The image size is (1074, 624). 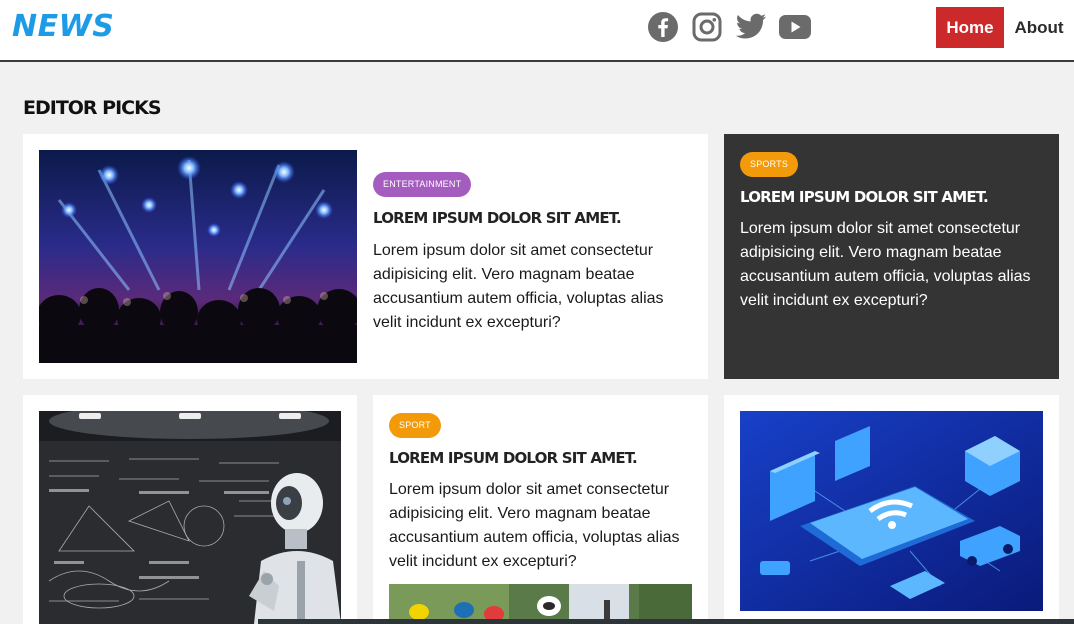 I want to click on article-card-ai, so click(x=190, y=509).